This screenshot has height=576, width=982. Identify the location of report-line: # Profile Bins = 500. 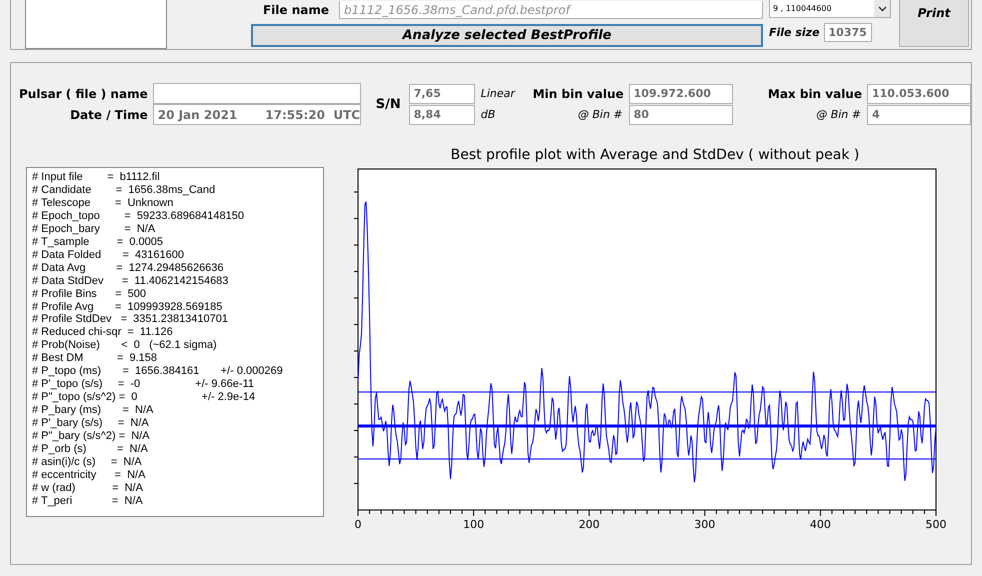
(90, 294).